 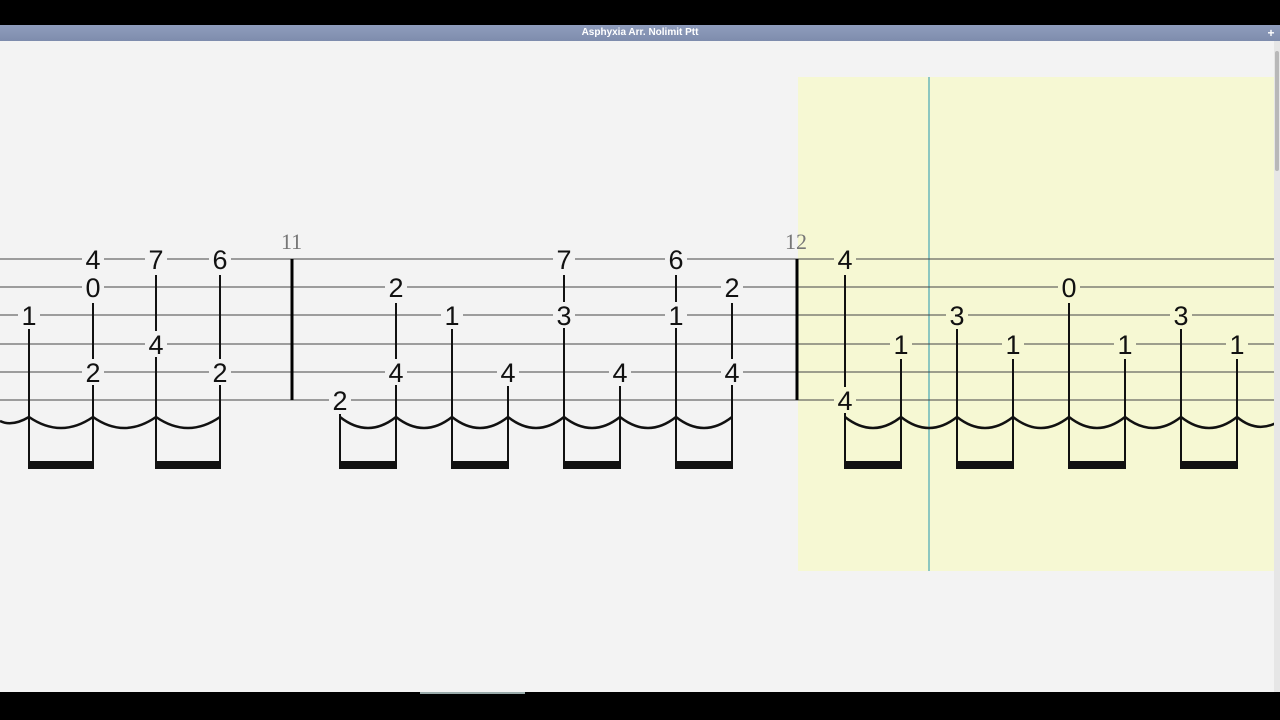 I want to click on measure-number-11: 11, so click(x=291, y=241).